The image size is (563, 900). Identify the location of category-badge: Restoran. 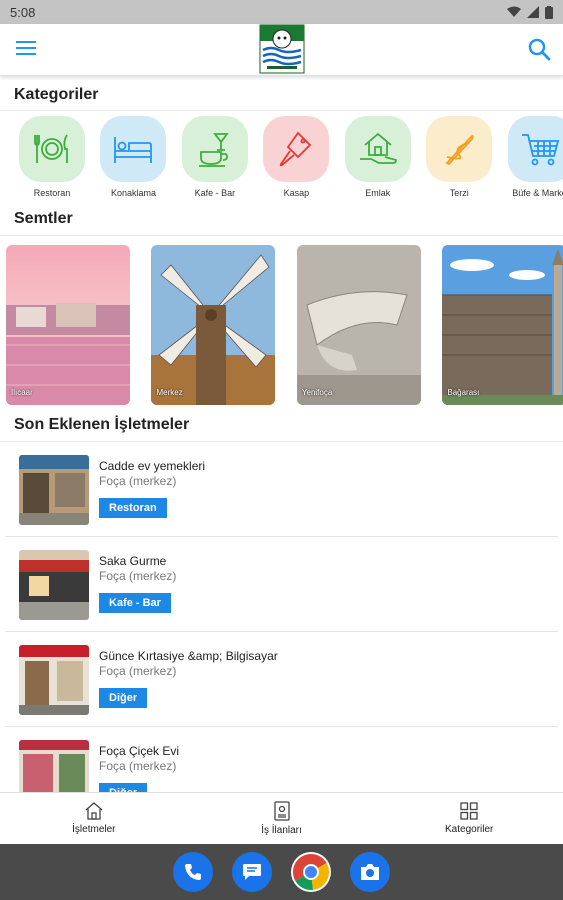
(133, 508).